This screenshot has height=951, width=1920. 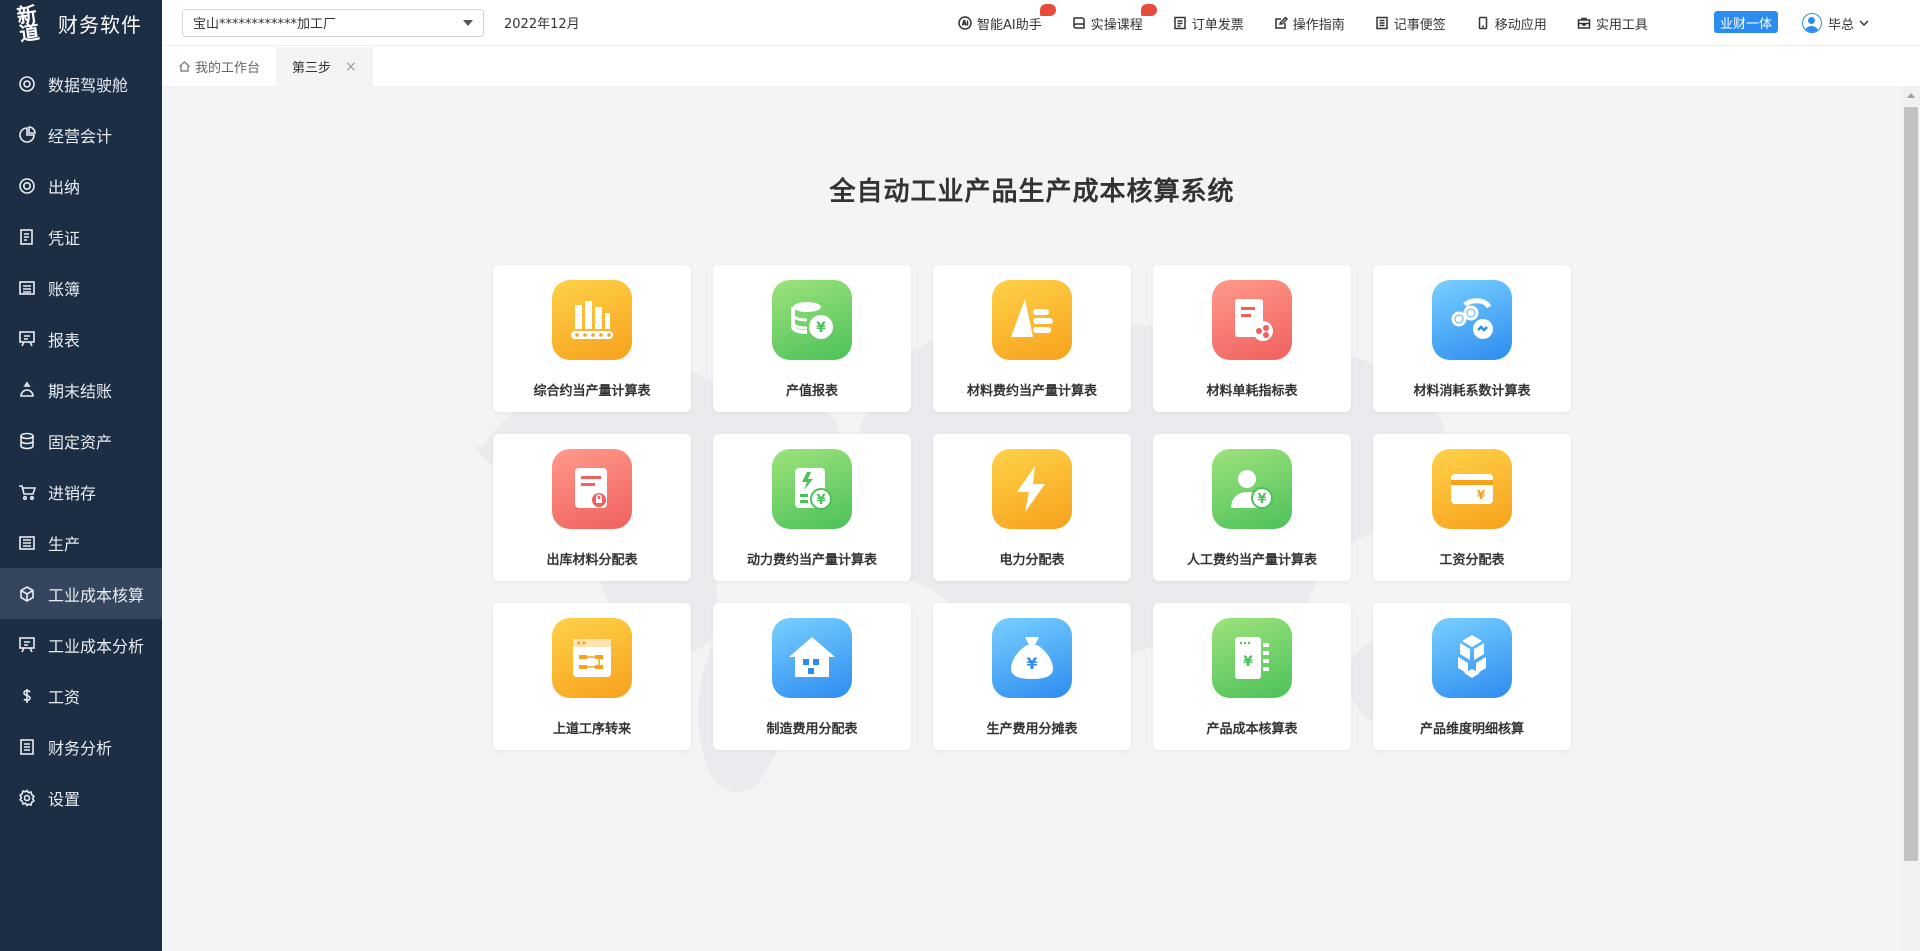 I want to click on card-label: 生产费用分摊表, so click(x=1032, y=729).